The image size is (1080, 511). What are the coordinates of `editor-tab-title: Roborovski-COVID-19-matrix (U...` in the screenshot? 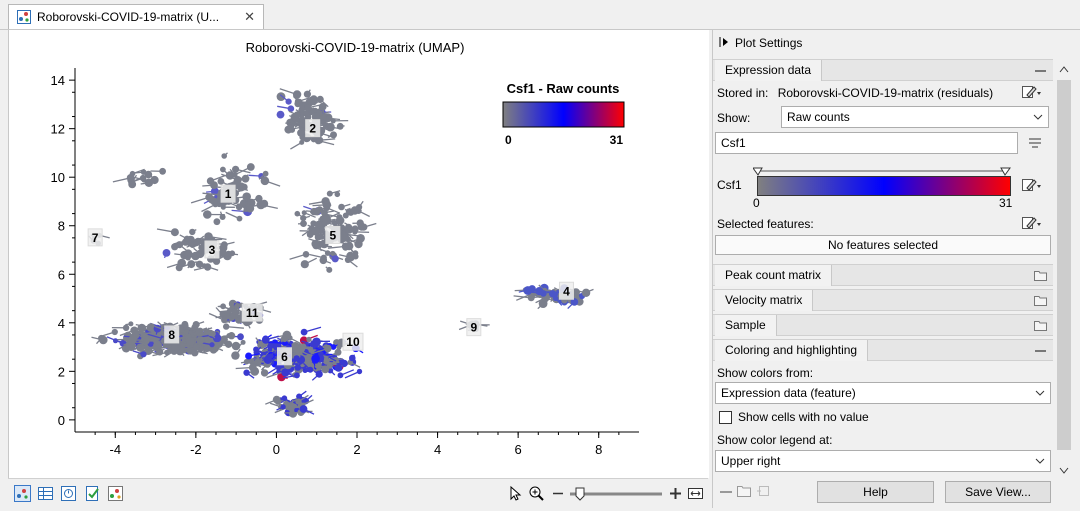 It's located at (128, 17).